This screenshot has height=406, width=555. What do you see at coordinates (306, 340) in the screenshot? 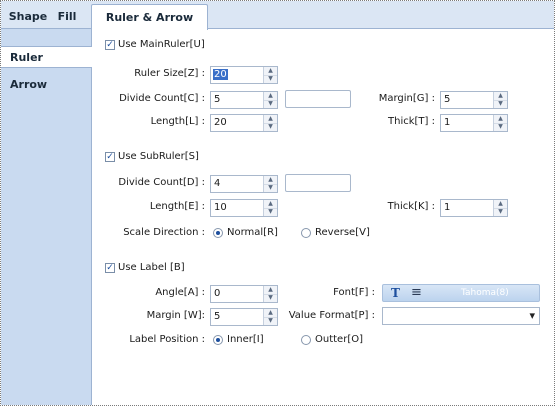
I see `outter-radio` at bounding box center [306, 340].